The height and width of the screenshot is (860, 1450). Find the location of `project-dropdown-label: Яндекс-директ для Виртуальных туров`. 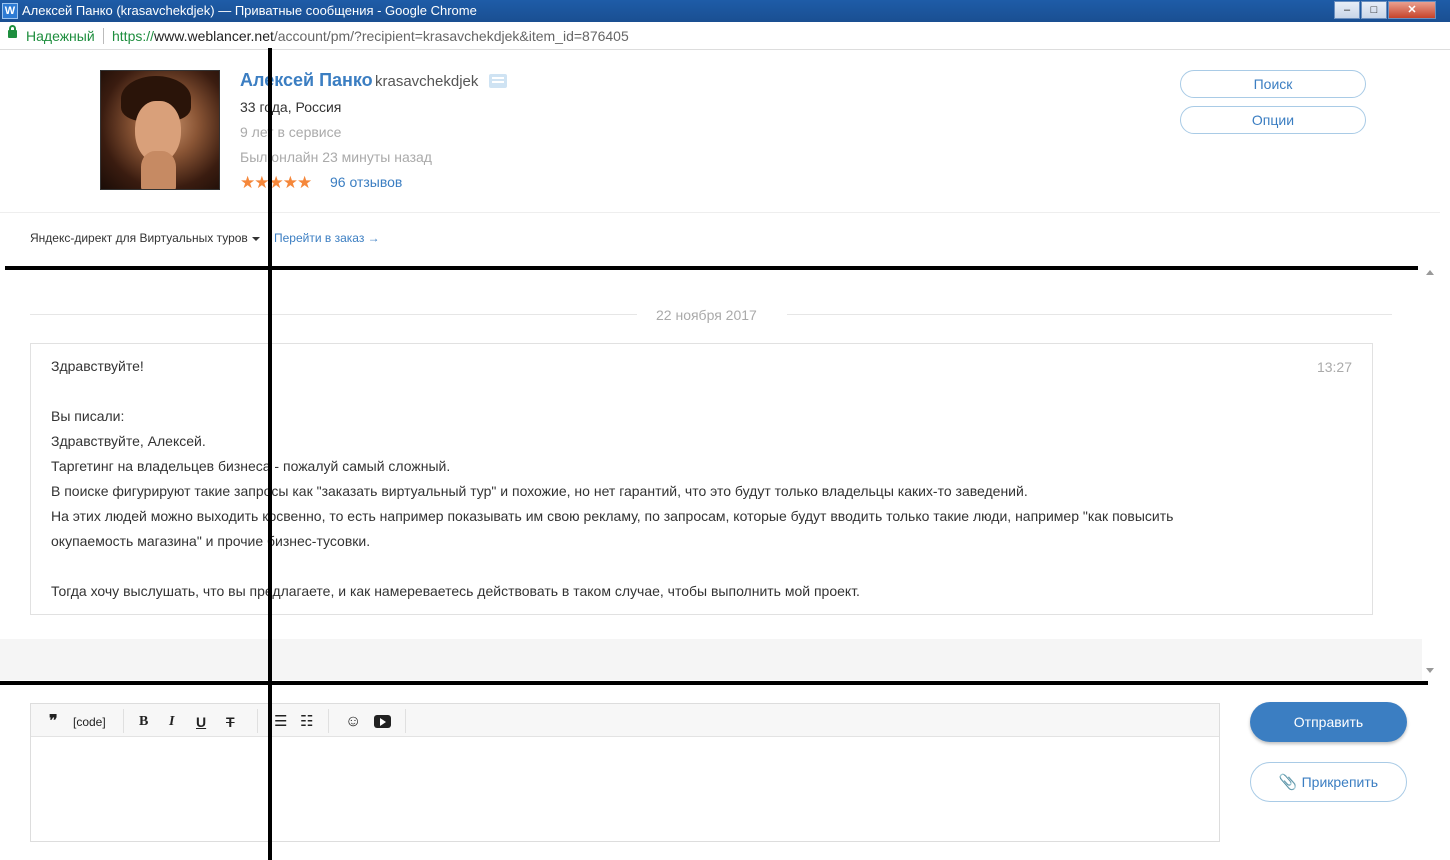

project-dropdown-label: Яндекс-директ для Виртуальных туров is located at coordinates (139, 238).